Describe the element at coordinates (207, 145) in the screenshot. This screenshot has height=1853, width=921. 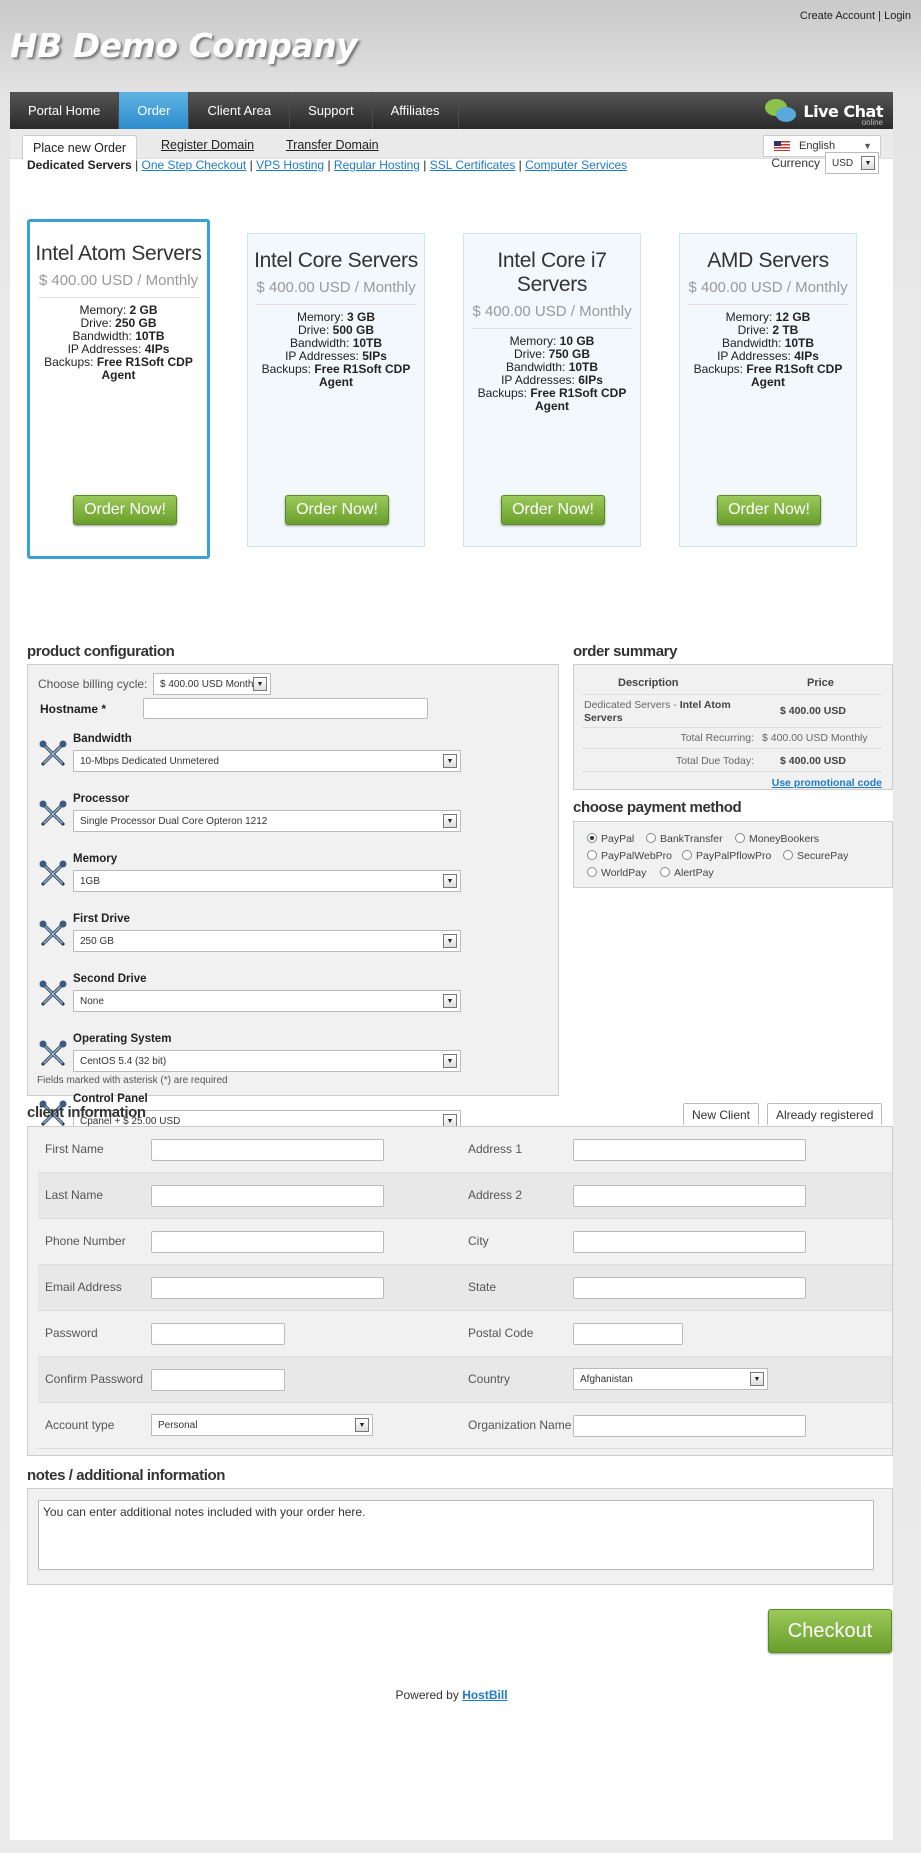
I see `tab-register-domain: Register Domain` at that location.